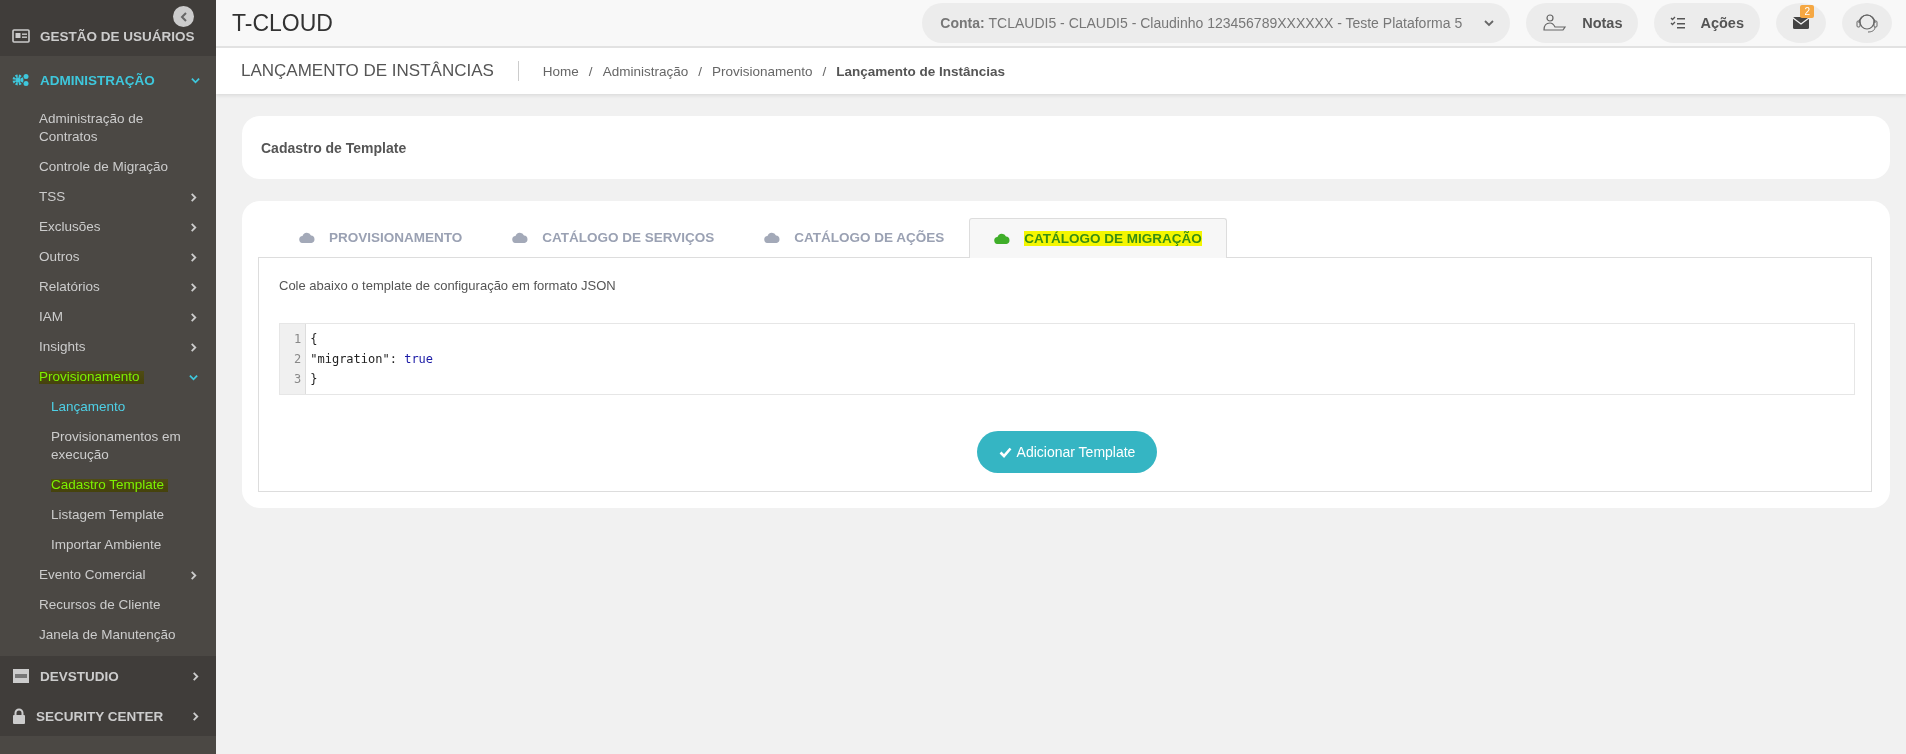  Describe the element at coordinates (21, 36) in the screenshot. I see `id-card-icon` at that location.